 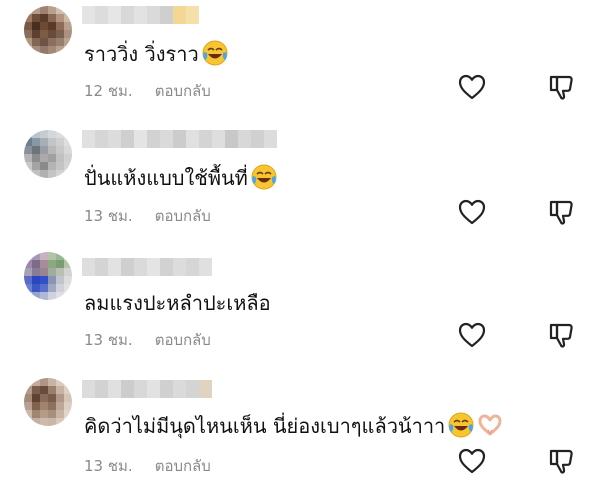 What do you see at coordinates (147, 91) in the screenshot?
I see `comment-meta: 12 ชม. ตอบกลับ` at bounding box center [147, 91].